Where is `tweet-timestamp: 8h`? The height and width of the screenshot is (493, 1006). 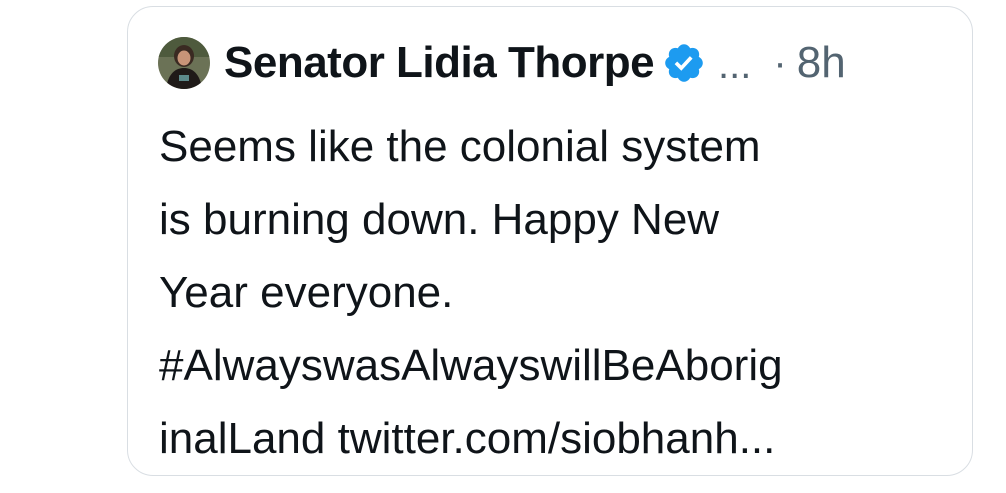 tweet-timestamp: 8h is located at coordinates (821, 63).